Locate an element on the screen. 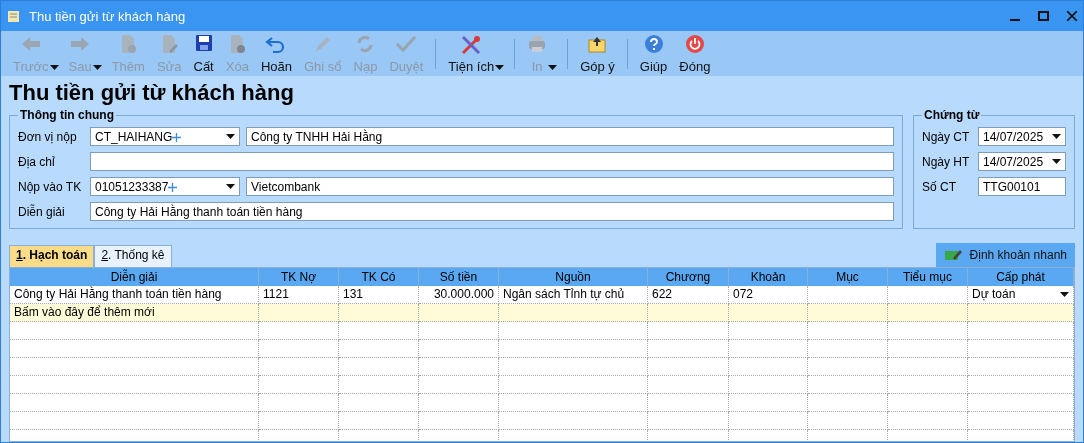 The image size is (1084, 443). input-field: Công ty Hải Hằng thanh toán tiền hàng is located at coordinates (492, 211).